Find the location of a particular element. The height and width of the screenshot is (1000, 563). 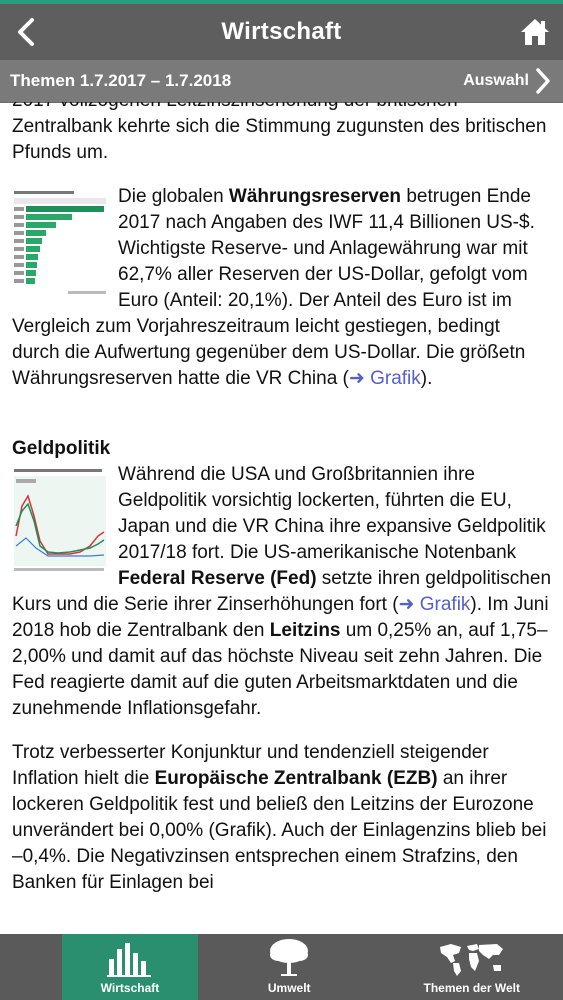

select-button: Auswahl is located at coordinates (507, 81).